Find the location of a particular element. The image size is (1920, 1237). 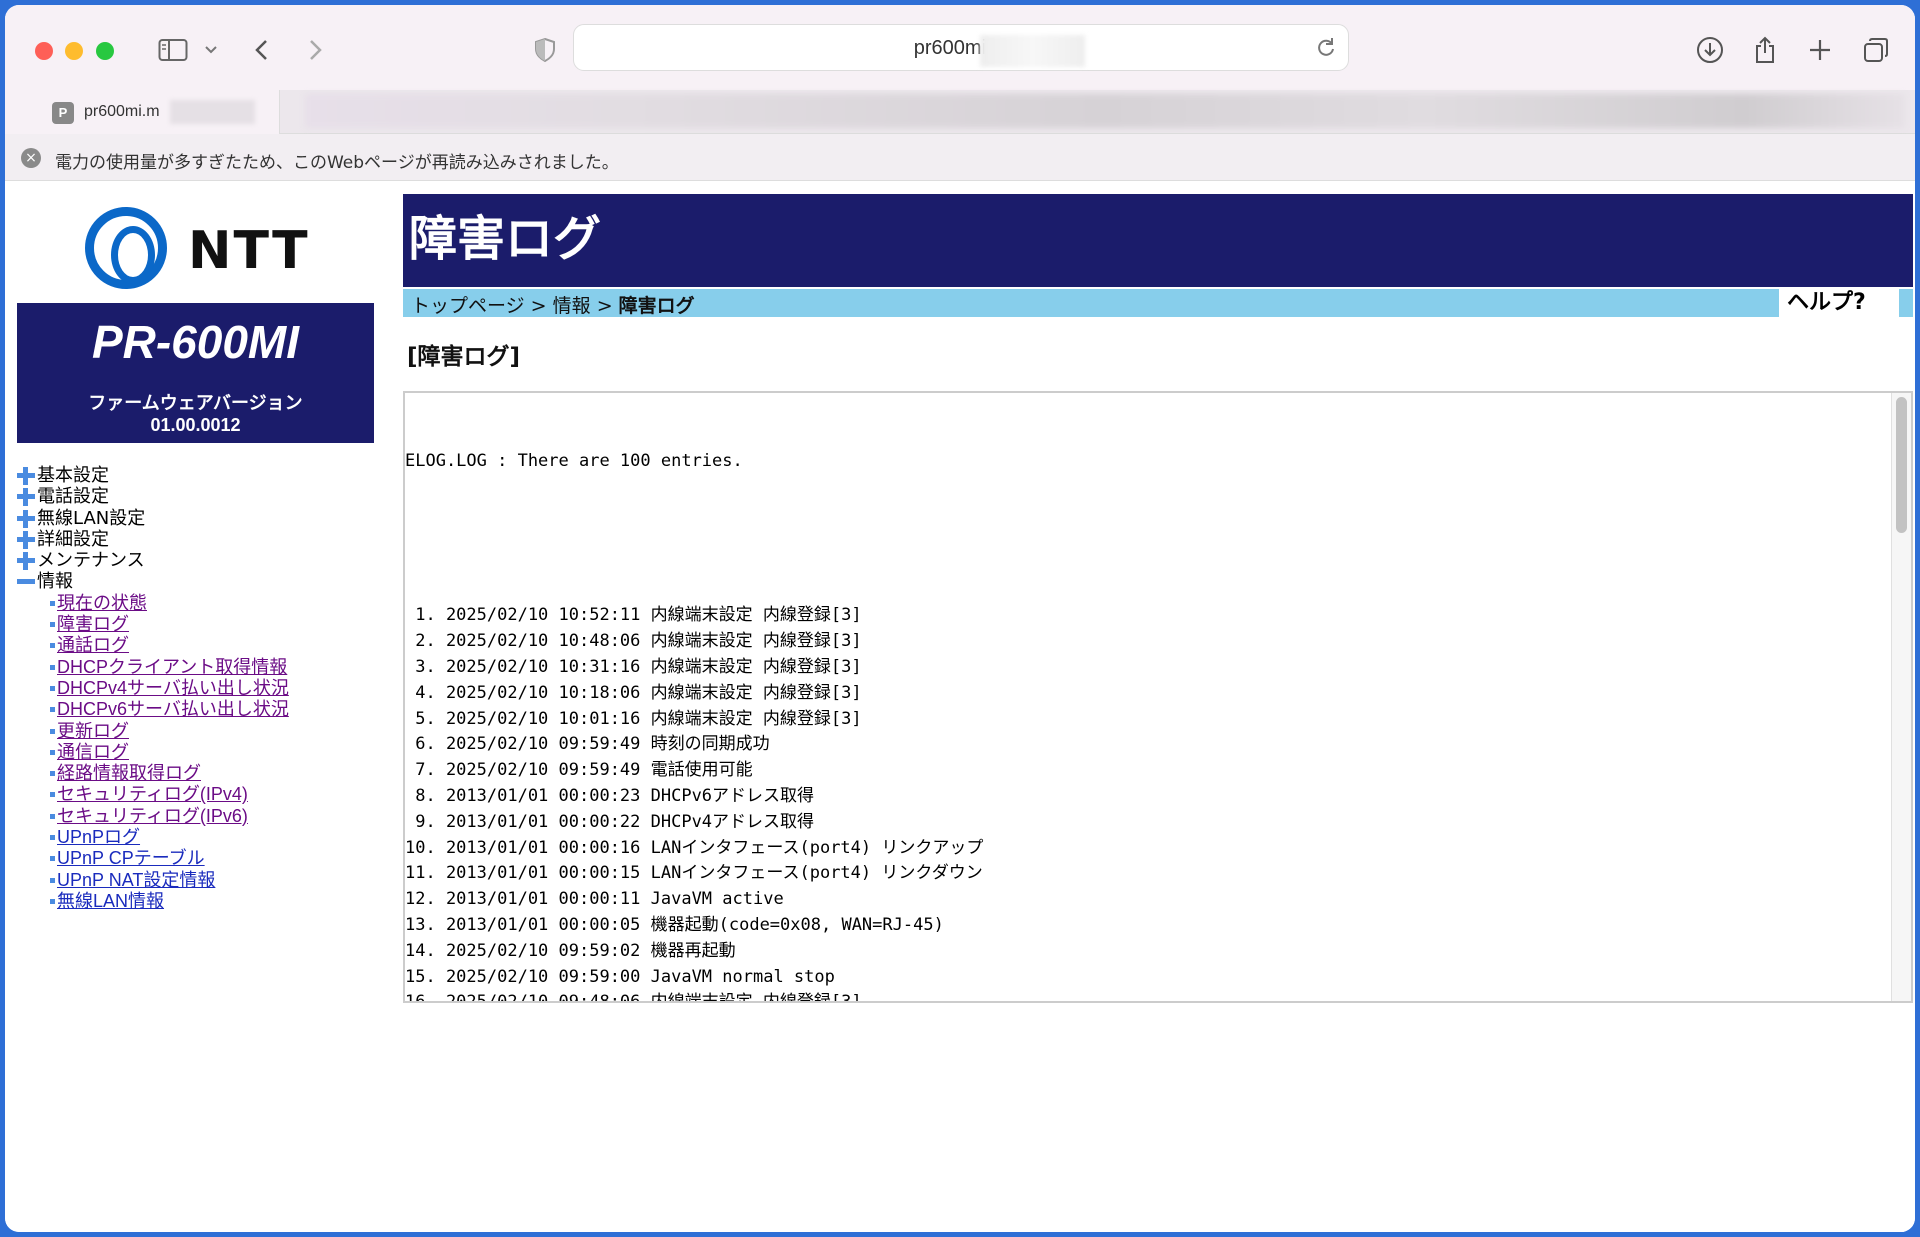

sub-nav-item: UPnP NAT設定情報 is located at coordinates (197, 880).